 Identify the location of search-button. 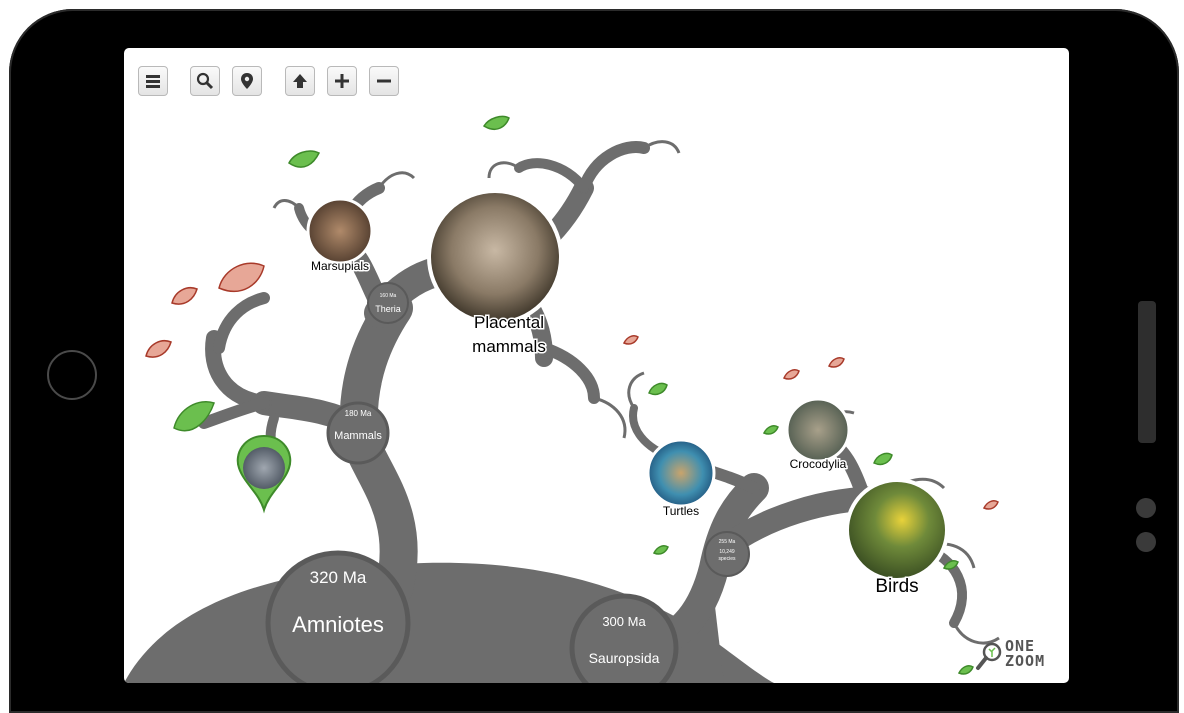
(205, 81).